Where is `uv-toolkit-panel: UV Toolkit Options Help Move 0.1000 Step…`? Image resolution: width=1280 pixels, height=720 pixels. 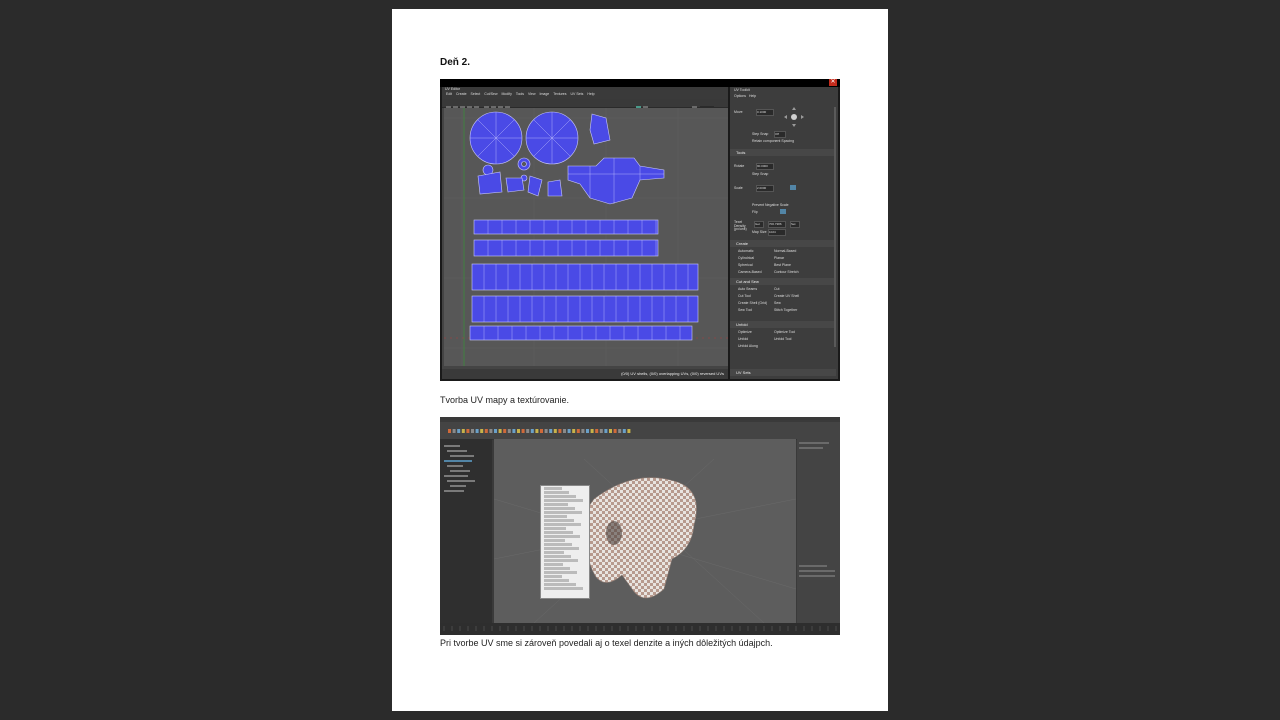
uv-toolkit-panel: UV Toolkit Options Help Move 0.1000 Step… is located at coordinates (784, 233).